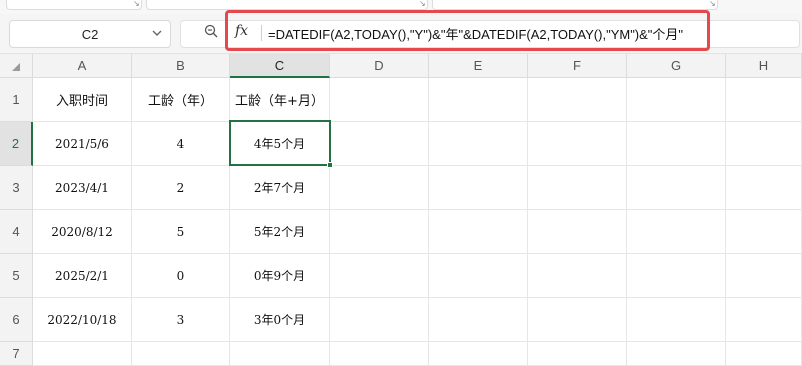  Describe the element at coordinates (82, 320) in the screenshot. I see `cell-a6: 2022/10/18` at that location.